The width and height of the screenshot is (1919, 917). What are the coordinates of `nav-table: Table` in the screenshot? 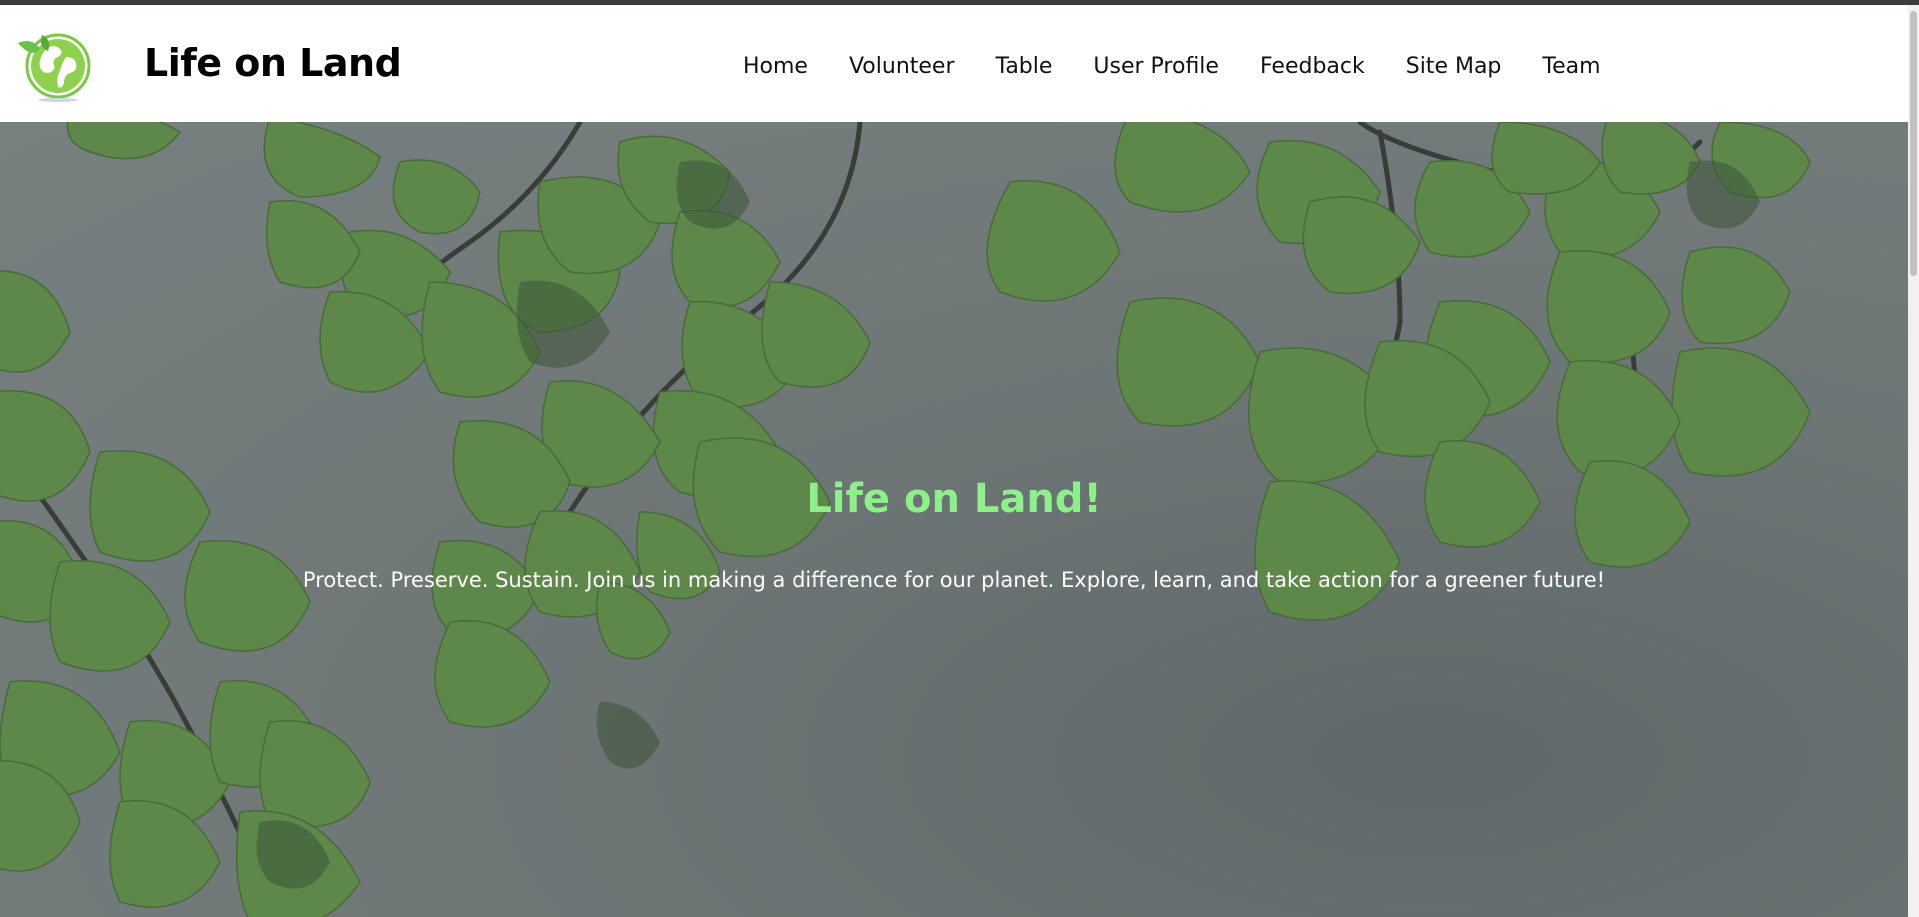 It's located at (1024, 66).